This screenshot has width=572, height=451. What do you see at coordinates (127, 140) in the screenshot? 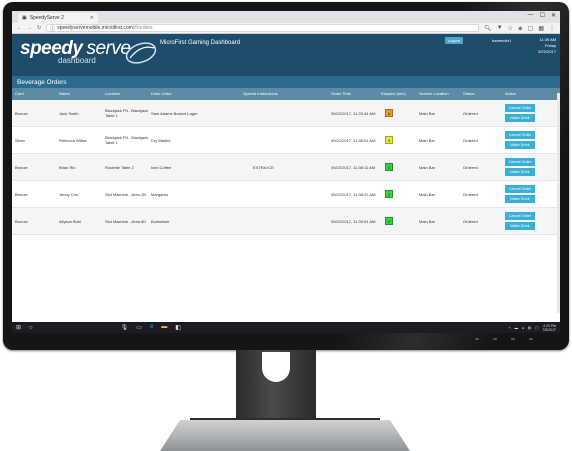
I see `cell-location: Blackjack Pit - Blackjack Table 1` at bounding box center [127, 140].